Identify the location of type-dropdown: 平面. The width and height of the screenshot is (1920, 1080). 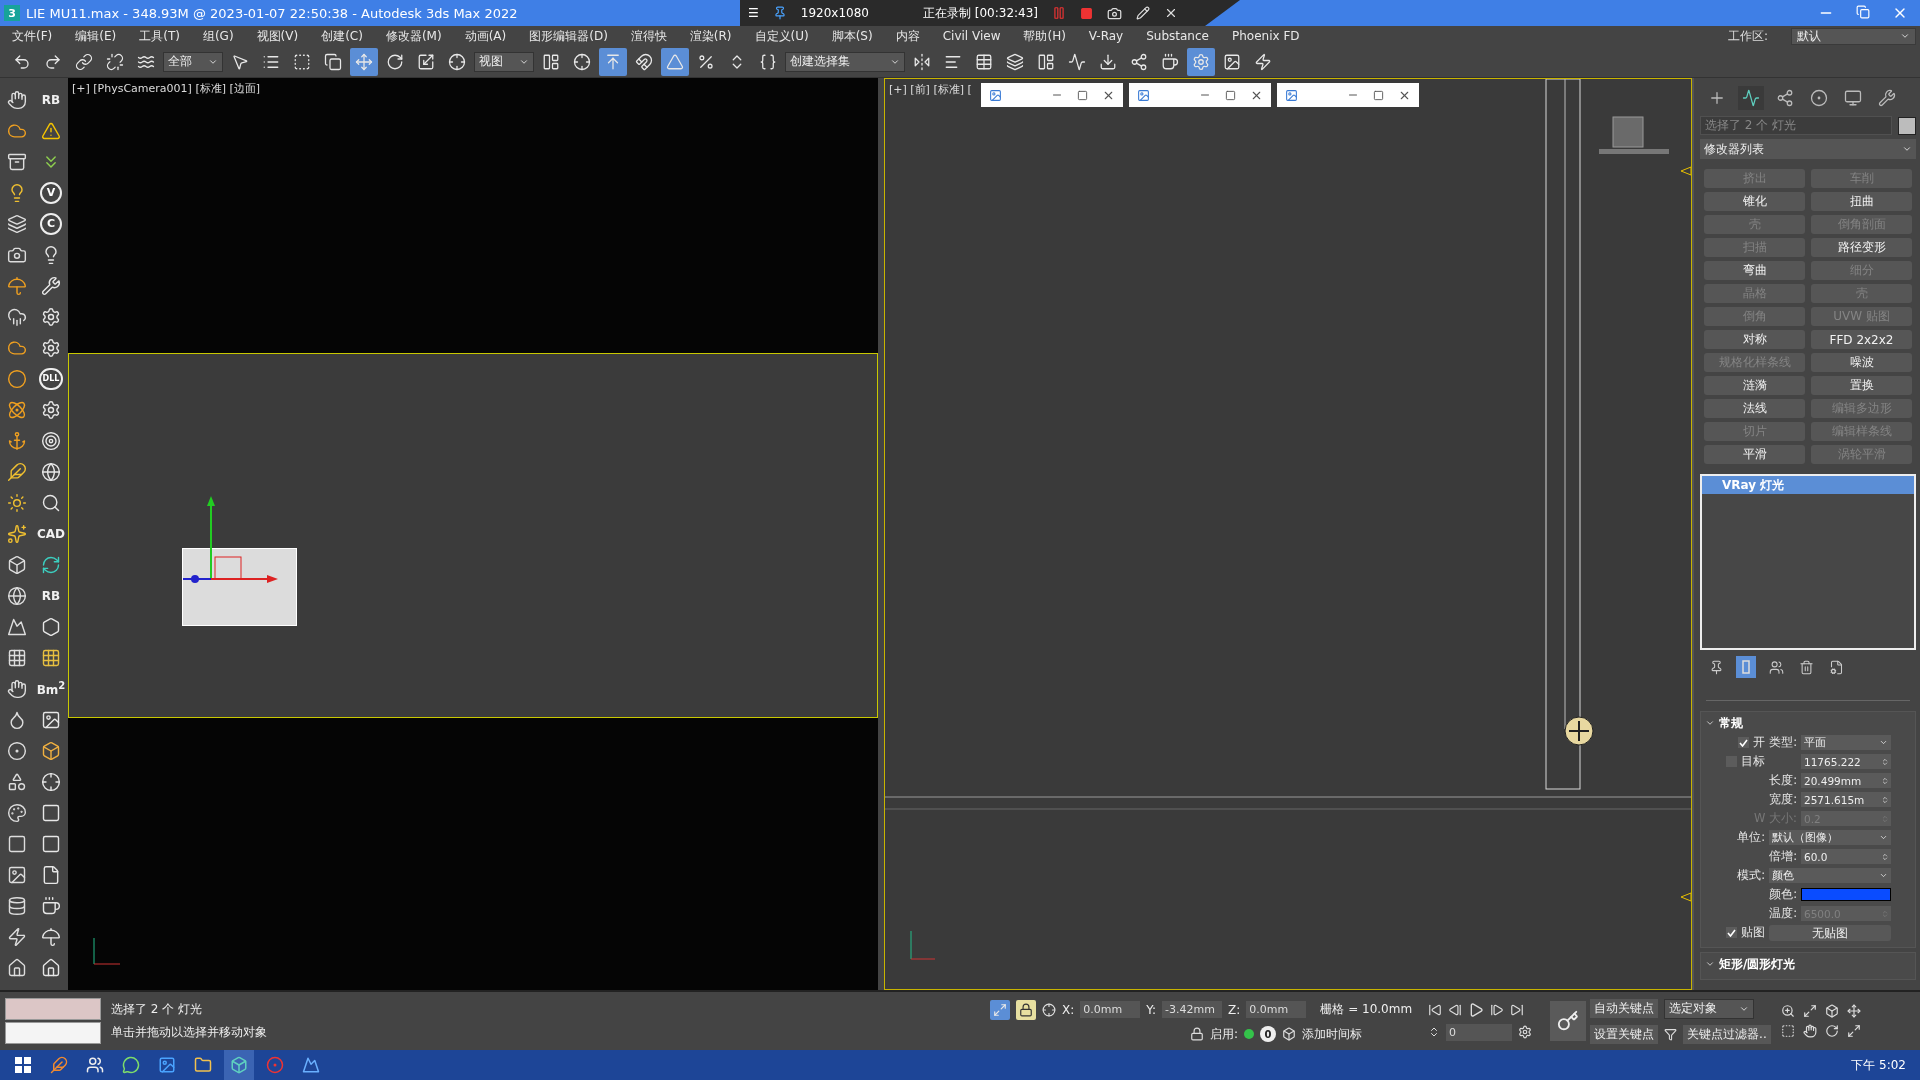
(1846, 742).